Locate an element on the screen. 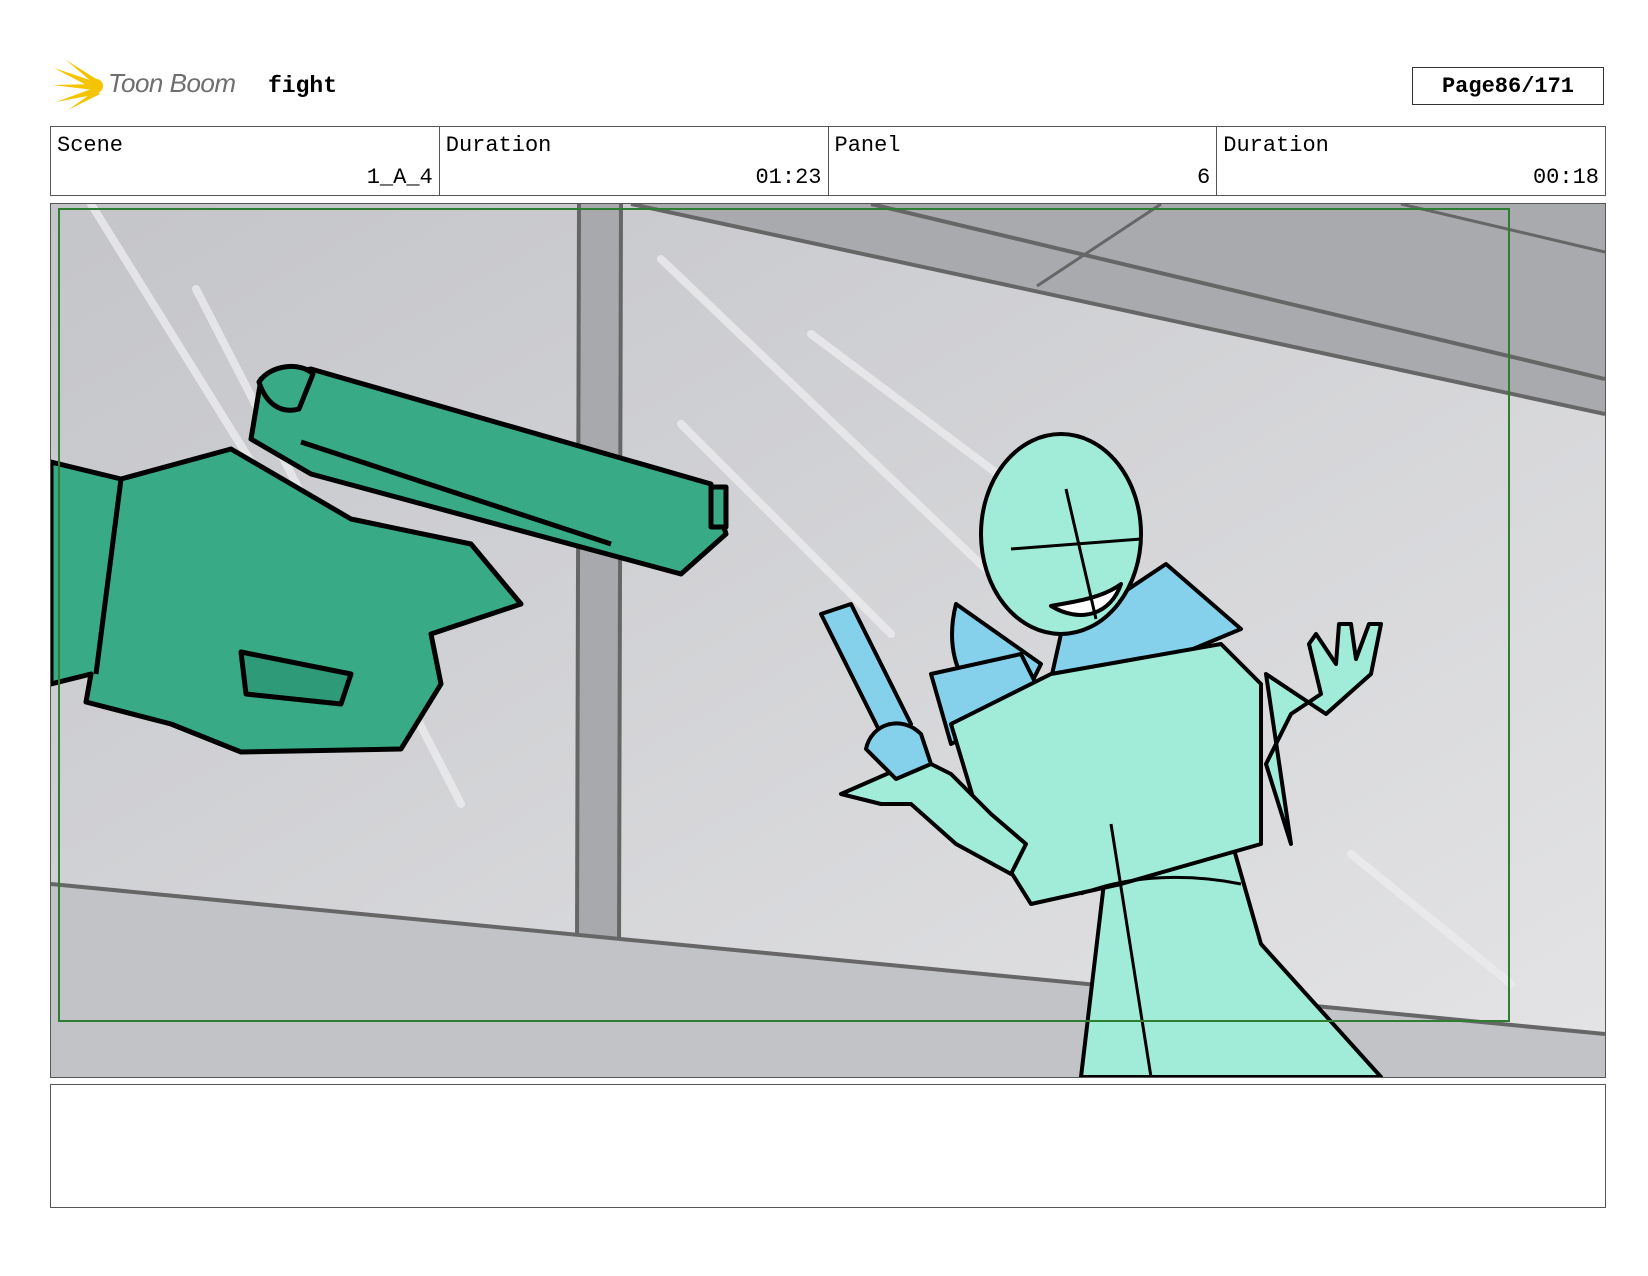 The image size is (1648, 1276). panel-duration-value: 00:18 is located at coordinates (1565, 177).